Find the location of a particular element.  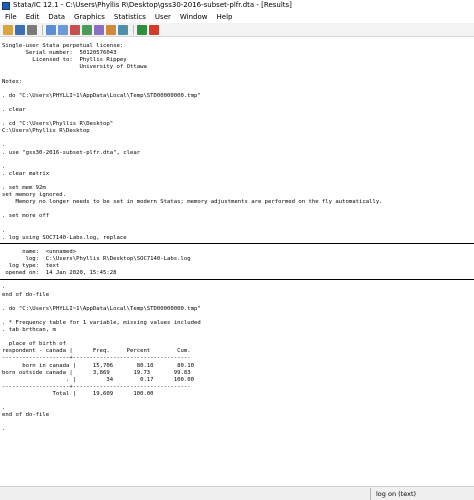

results-line: Total | 19,609 100.00 is located at coordinates (78, 393).